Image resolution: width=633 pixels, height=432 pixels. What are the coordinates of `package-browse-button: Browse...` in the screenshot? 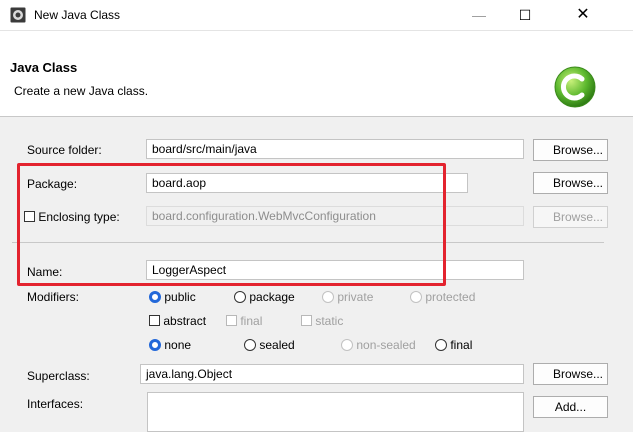 It's located at (570, 183).